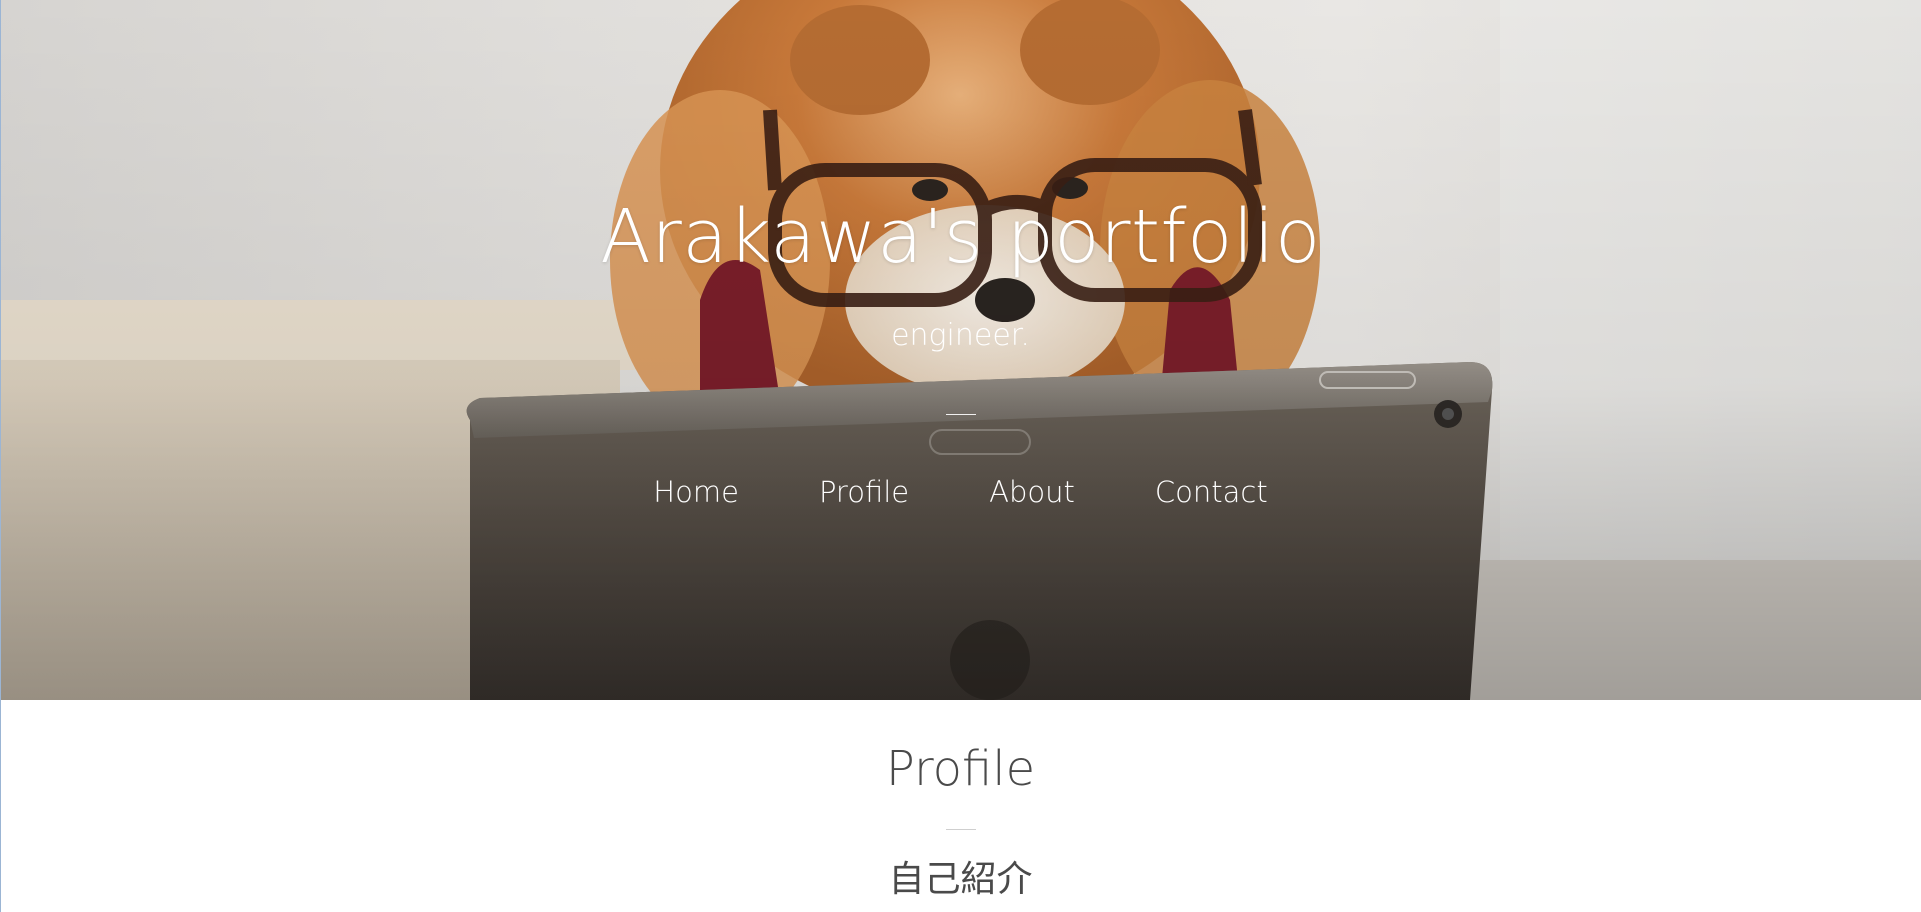 This screenshot has height=912, width=1921. Describe the element at coordinates (960, 335) in the screenshot. I see `site-subtitle: engineer.` at that location.